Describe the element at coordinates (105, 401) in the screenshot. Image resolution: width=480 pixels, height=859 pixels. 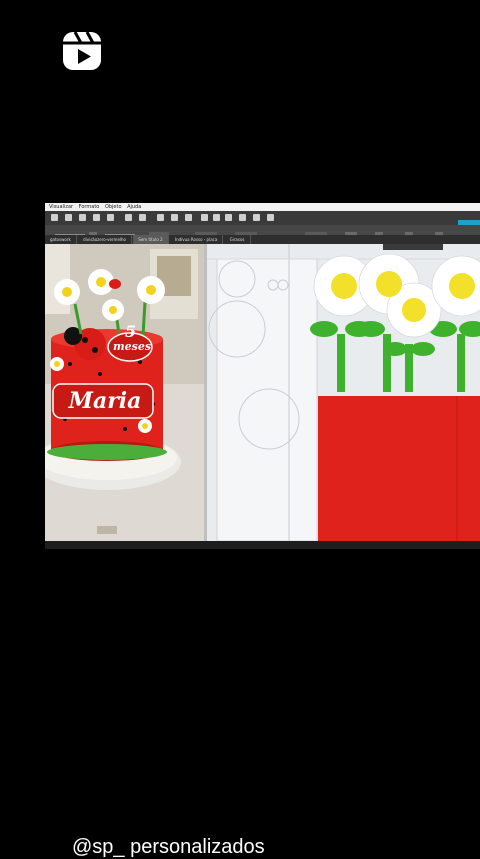
I see `cake-name-text: Maria` at that location.